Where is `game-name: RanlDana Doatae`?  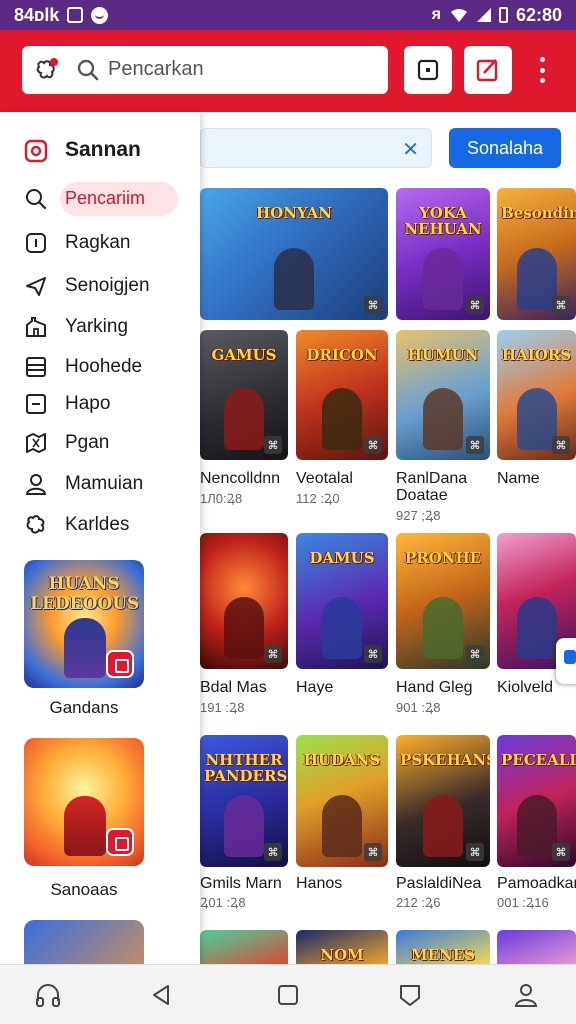
game-name: RanlDana Doatae is located at coordinates (441, 487).